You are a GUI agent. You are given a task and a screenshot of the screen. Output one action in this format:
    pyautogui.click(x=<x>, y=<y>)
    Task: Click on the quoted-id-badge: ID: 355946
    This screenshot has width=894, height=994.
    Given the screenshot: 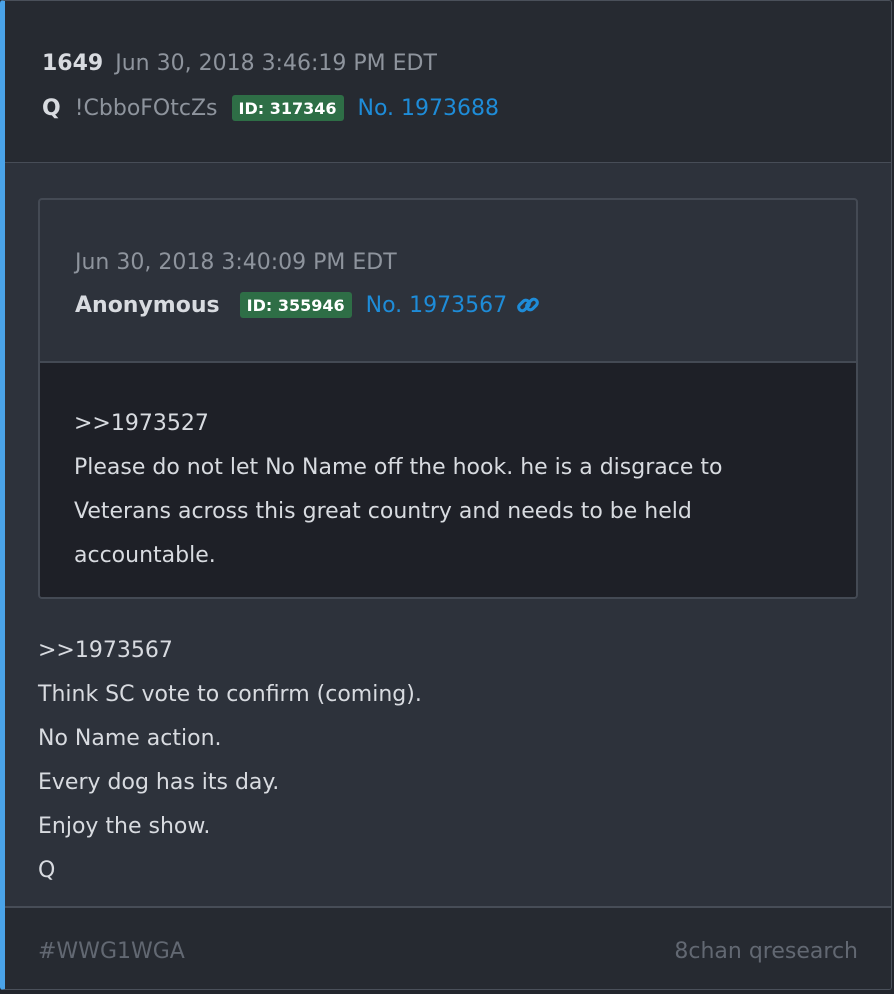 What is the action you would take?
    pyautogui.click(x=295, y=305)
    